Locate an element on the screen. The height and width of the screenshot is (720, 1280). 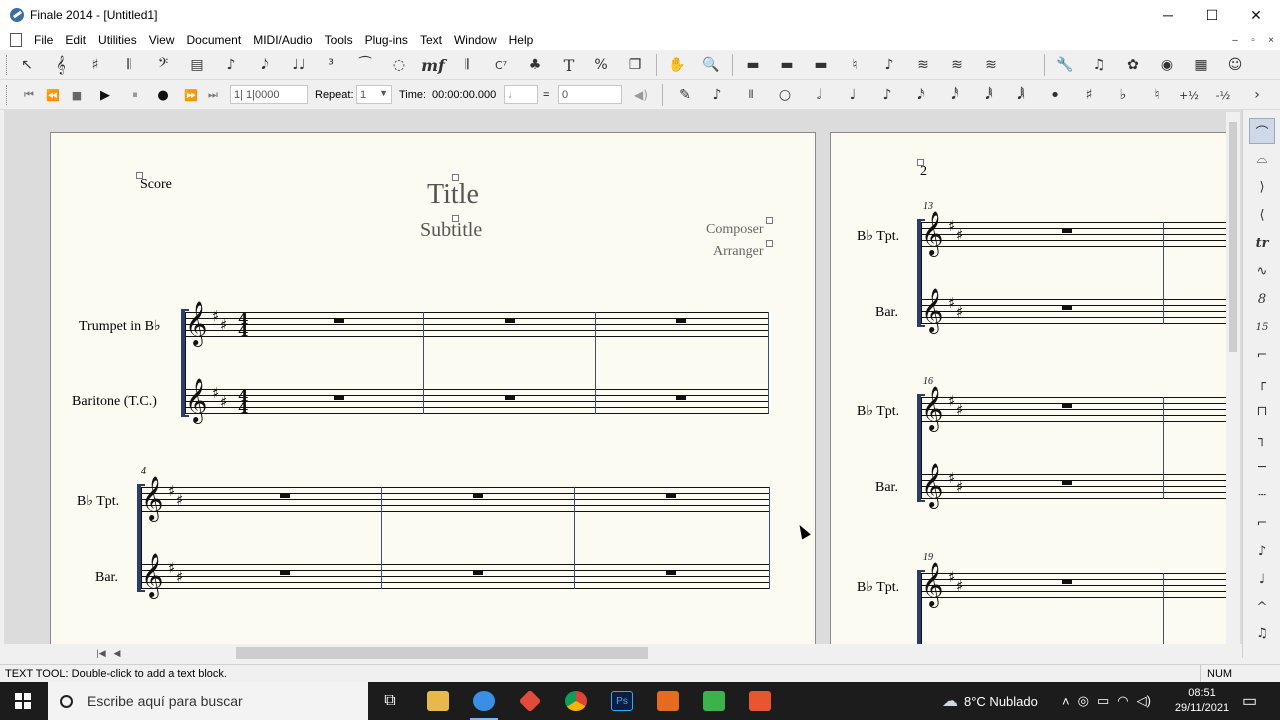
eraser-icon: ✎ is located at coordinates (685, 95).